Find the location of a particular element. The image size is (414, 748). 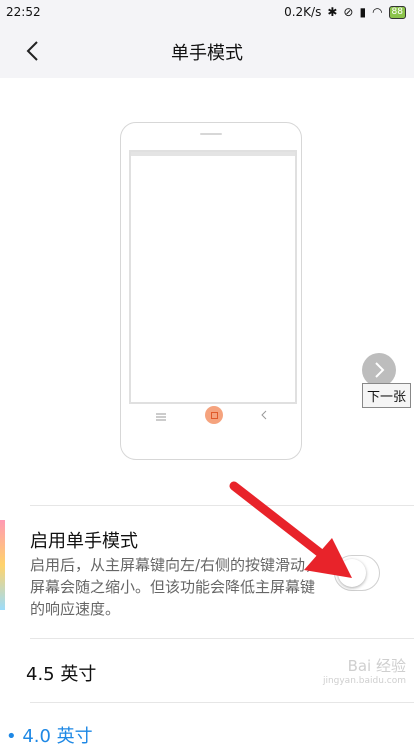

status-icons: 0.2K/s ✱ ⊘ ▮ ◠ 88 is located at coordinates (345, 12).